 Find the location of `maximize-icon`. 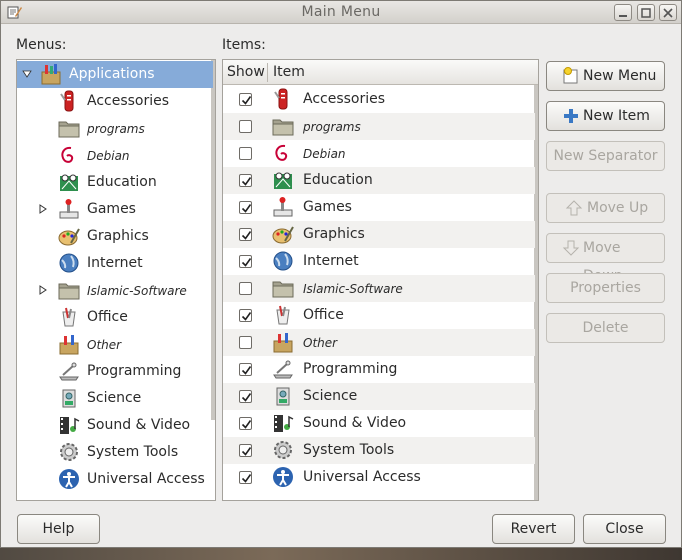

maximize-icon is located at coordinates (646, 13).